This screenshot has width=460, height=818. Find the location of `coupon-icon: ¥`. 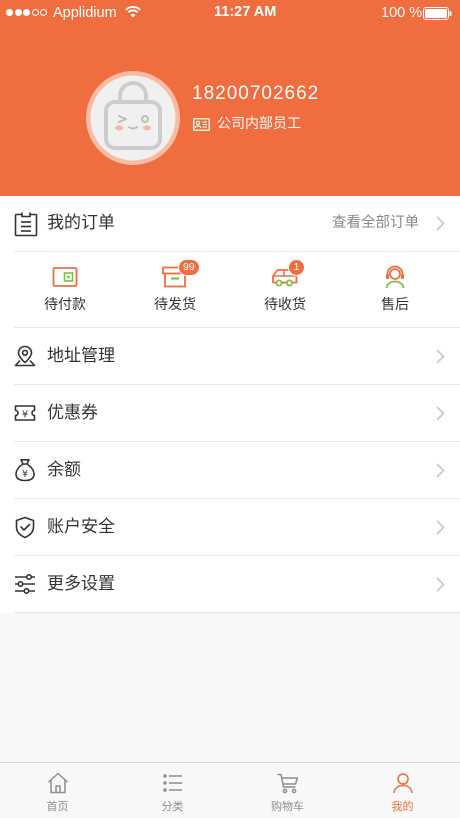

coupon-icon: ¥ is located at coordinates (25, 413).